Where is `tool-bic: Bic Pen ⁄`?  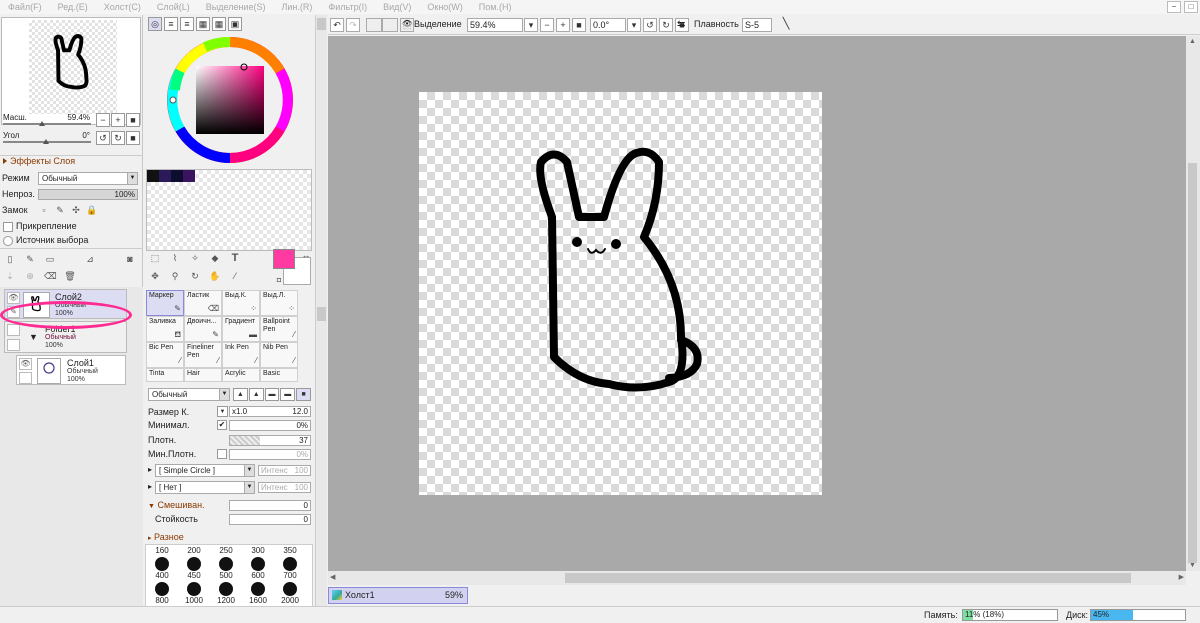
tool-bic: Bic Pen ⁄ is located at coordinates (165, 355).